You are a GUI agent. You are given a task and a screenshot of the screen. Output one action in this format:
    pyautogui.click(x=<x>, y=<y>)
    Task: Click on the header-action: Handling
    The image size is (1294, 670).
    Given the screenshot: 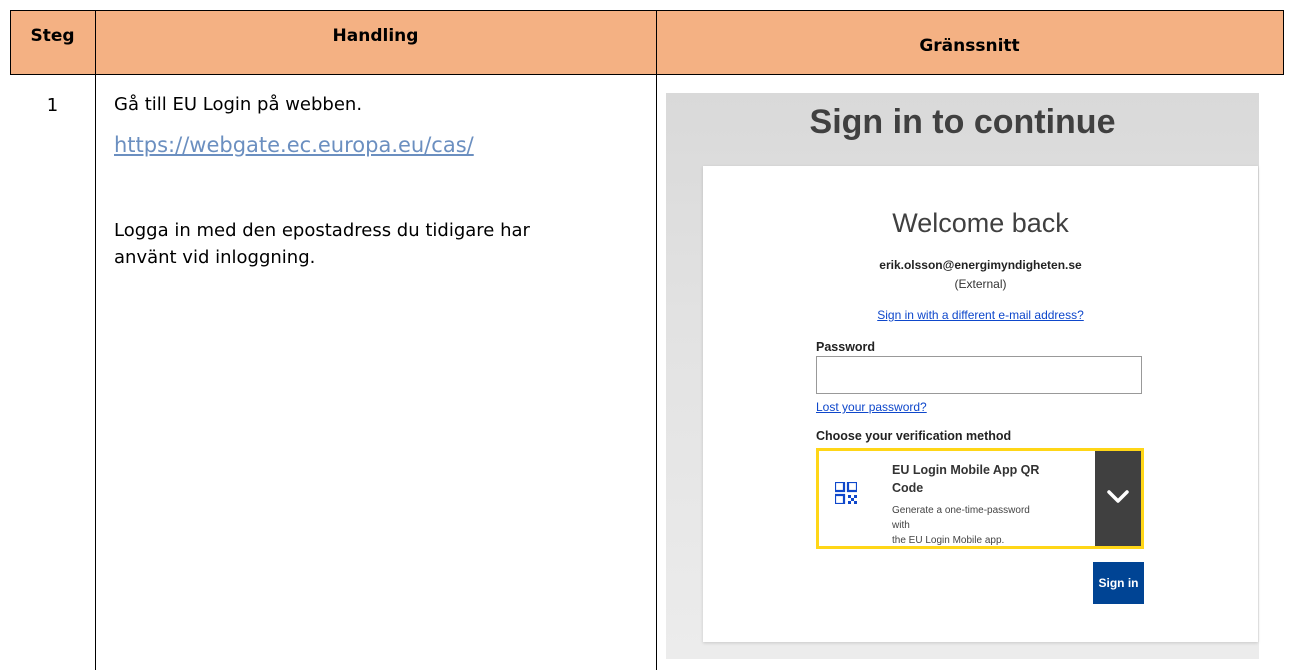 What is the action you would take?
    pyautogui.click(x=375, y=36)
    